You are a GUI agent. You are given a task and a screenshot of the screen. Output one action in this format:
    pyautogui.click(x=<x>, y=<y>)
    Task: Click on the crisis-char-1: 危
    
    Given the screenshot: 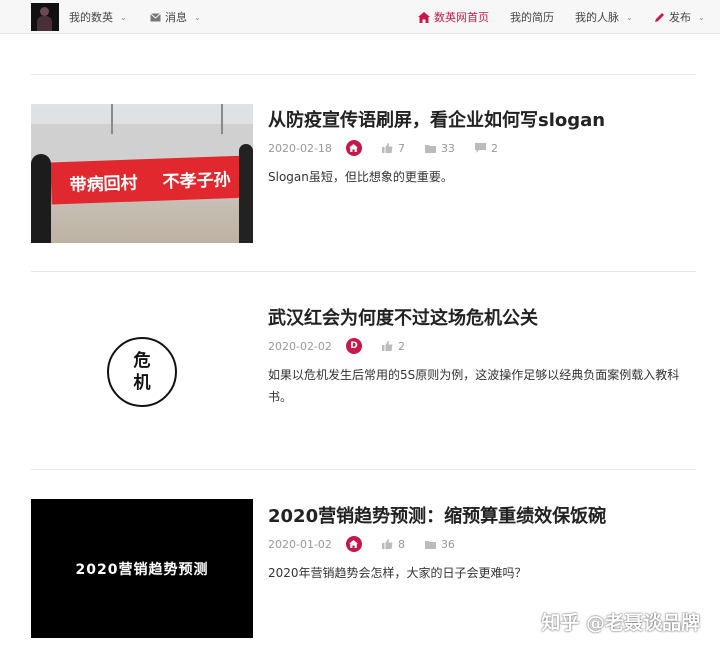 What is the action you would take?
    pyautogui.click(x=142, y=360)
    